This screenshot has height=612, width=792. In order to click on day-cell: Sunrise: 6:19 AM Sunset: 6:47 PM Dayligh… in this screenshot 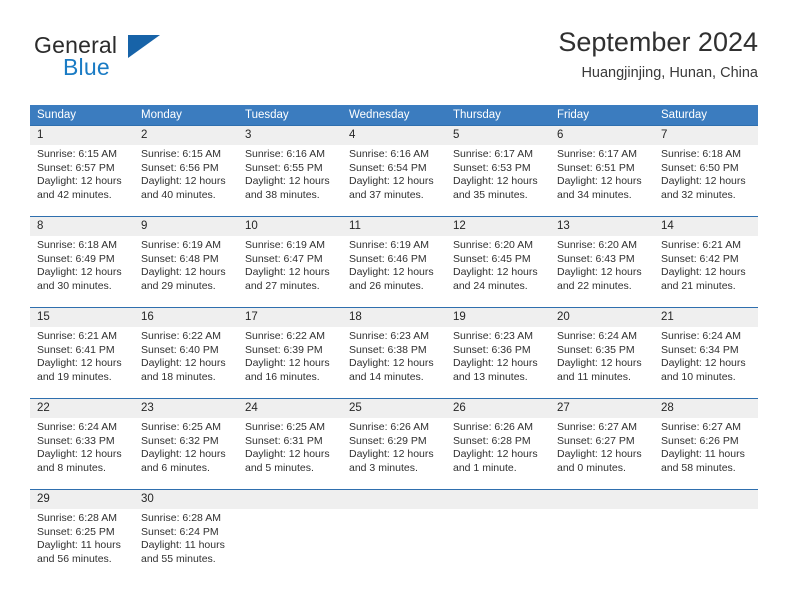, I will do `click(290, 271)`.